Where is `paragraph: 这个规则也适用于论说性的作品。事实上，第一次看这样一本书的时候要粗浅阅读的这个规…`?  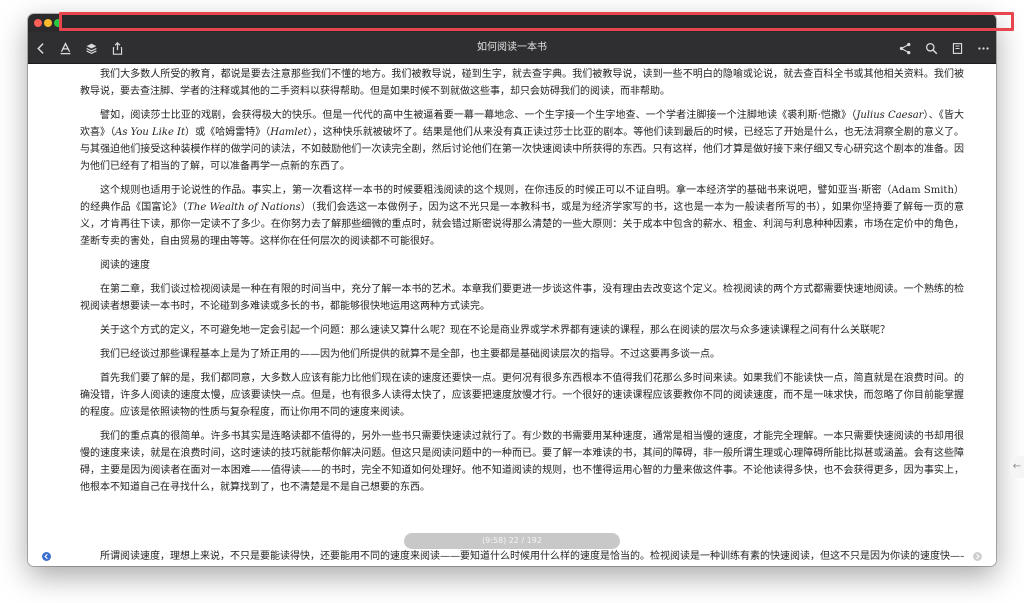
paragraph: 这个规则也适用于论说性的作品。事实上，第一次看这样一本书的时候要粗浅阅读的这个规… is located at coordinates (522, 216).